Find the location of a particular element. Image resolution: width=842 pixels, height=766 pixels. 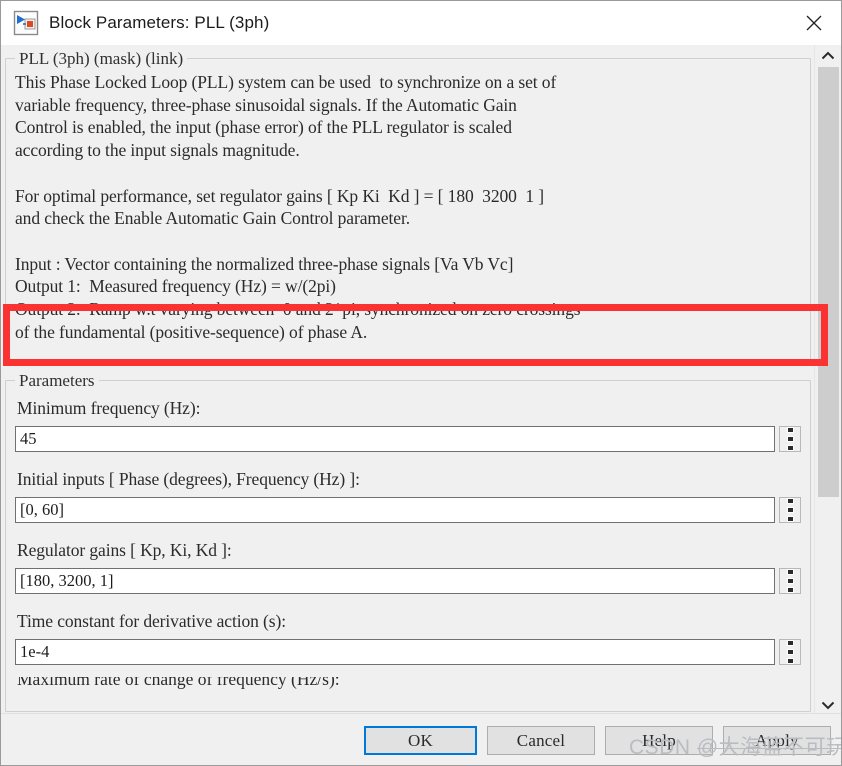

regulator-gains-more-button is located at coordinates (790, 581).